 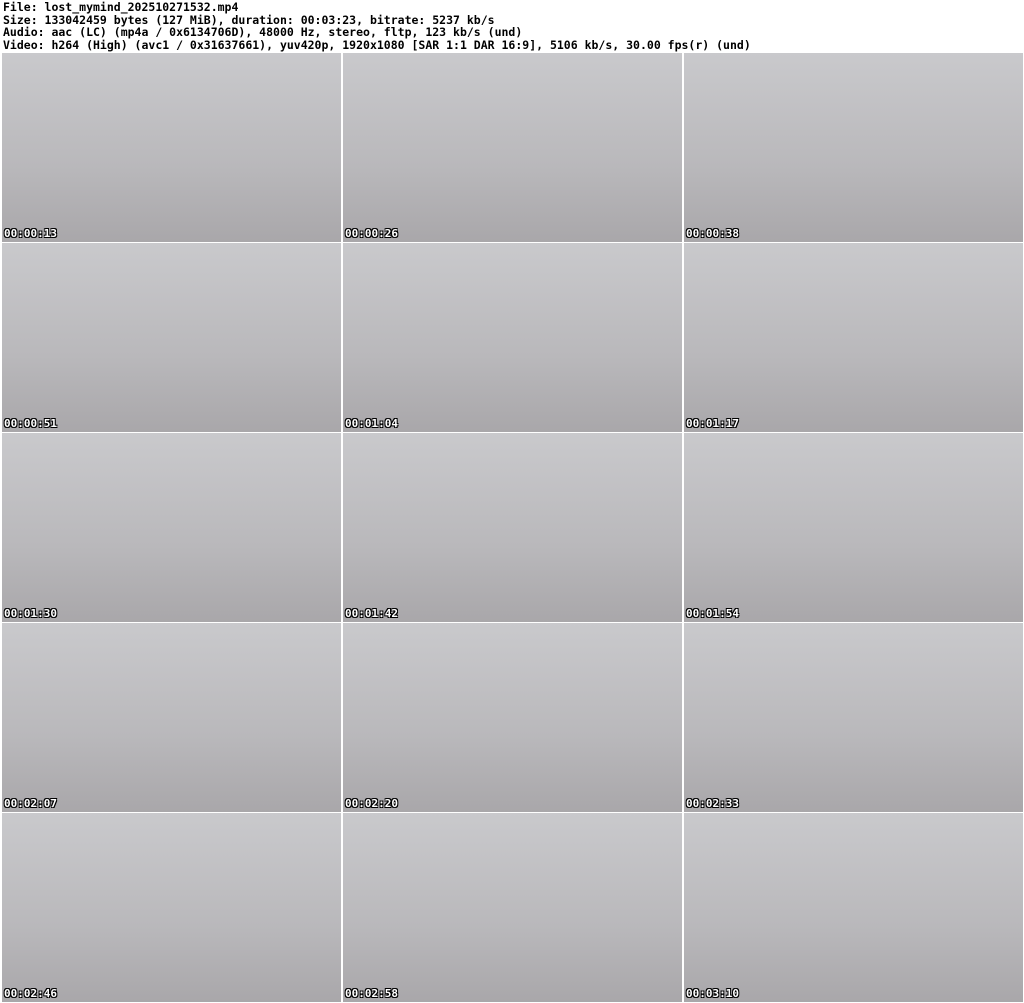 I want to click on video-frame-thumbnail: 00:02:33, so click(x=853, y=717).